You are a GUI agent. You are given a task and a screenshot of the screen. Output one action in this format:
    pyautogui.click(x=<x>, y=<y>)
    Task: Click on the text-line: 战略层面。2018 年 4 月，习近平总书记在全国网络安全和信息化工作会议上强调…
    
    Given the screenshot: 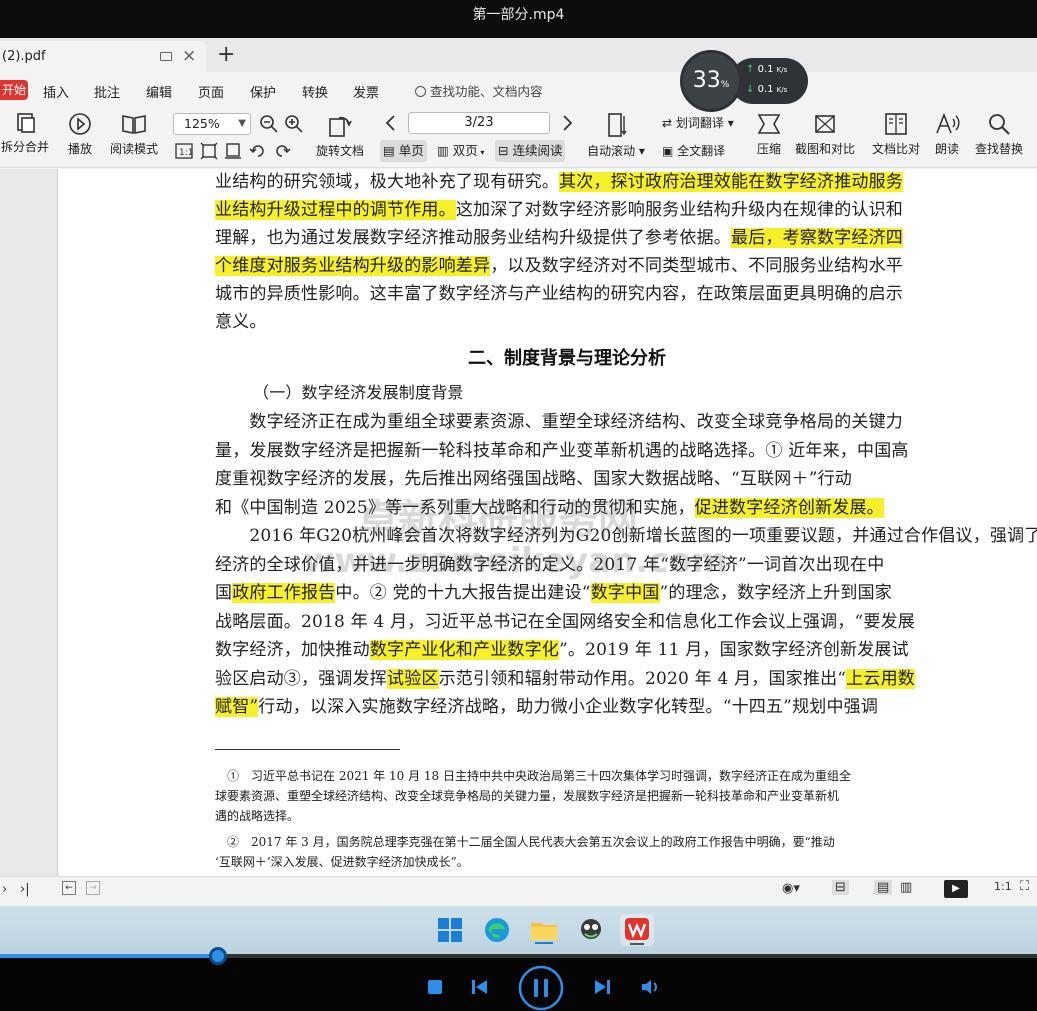 What is the action you would take?
    pyautogui.click(x=565, y=622)
    